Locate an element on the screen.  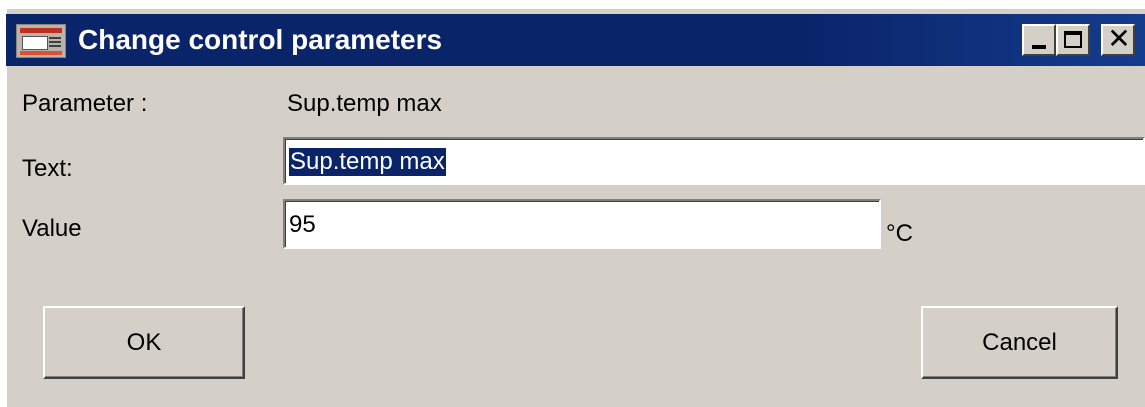
close-icon: ✕ is located at coordinates (1119, 38).